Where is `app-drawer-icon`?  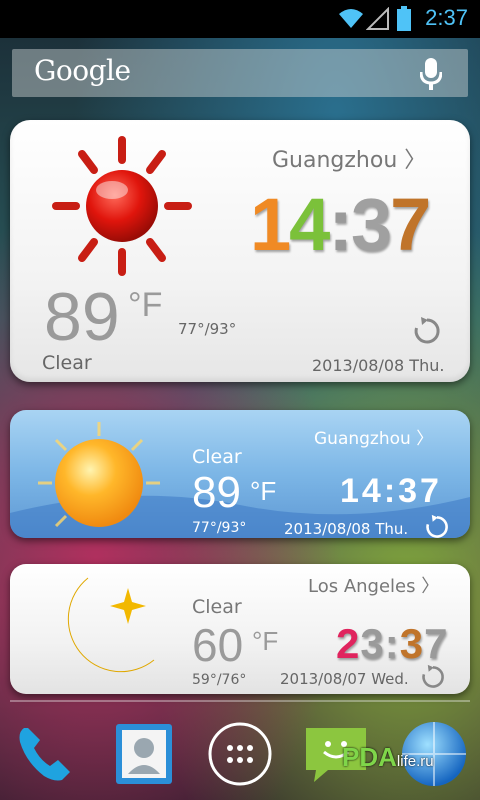
app-drawer-icon is located at coordinates (240, 754).